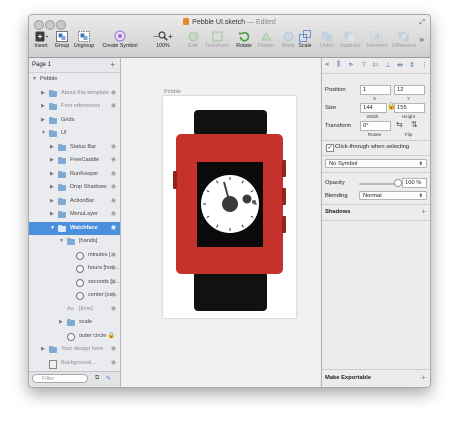 This screenshot has width=457, height=425. I want to click on layer-row: center [ce... ◉, so click(74, 296).